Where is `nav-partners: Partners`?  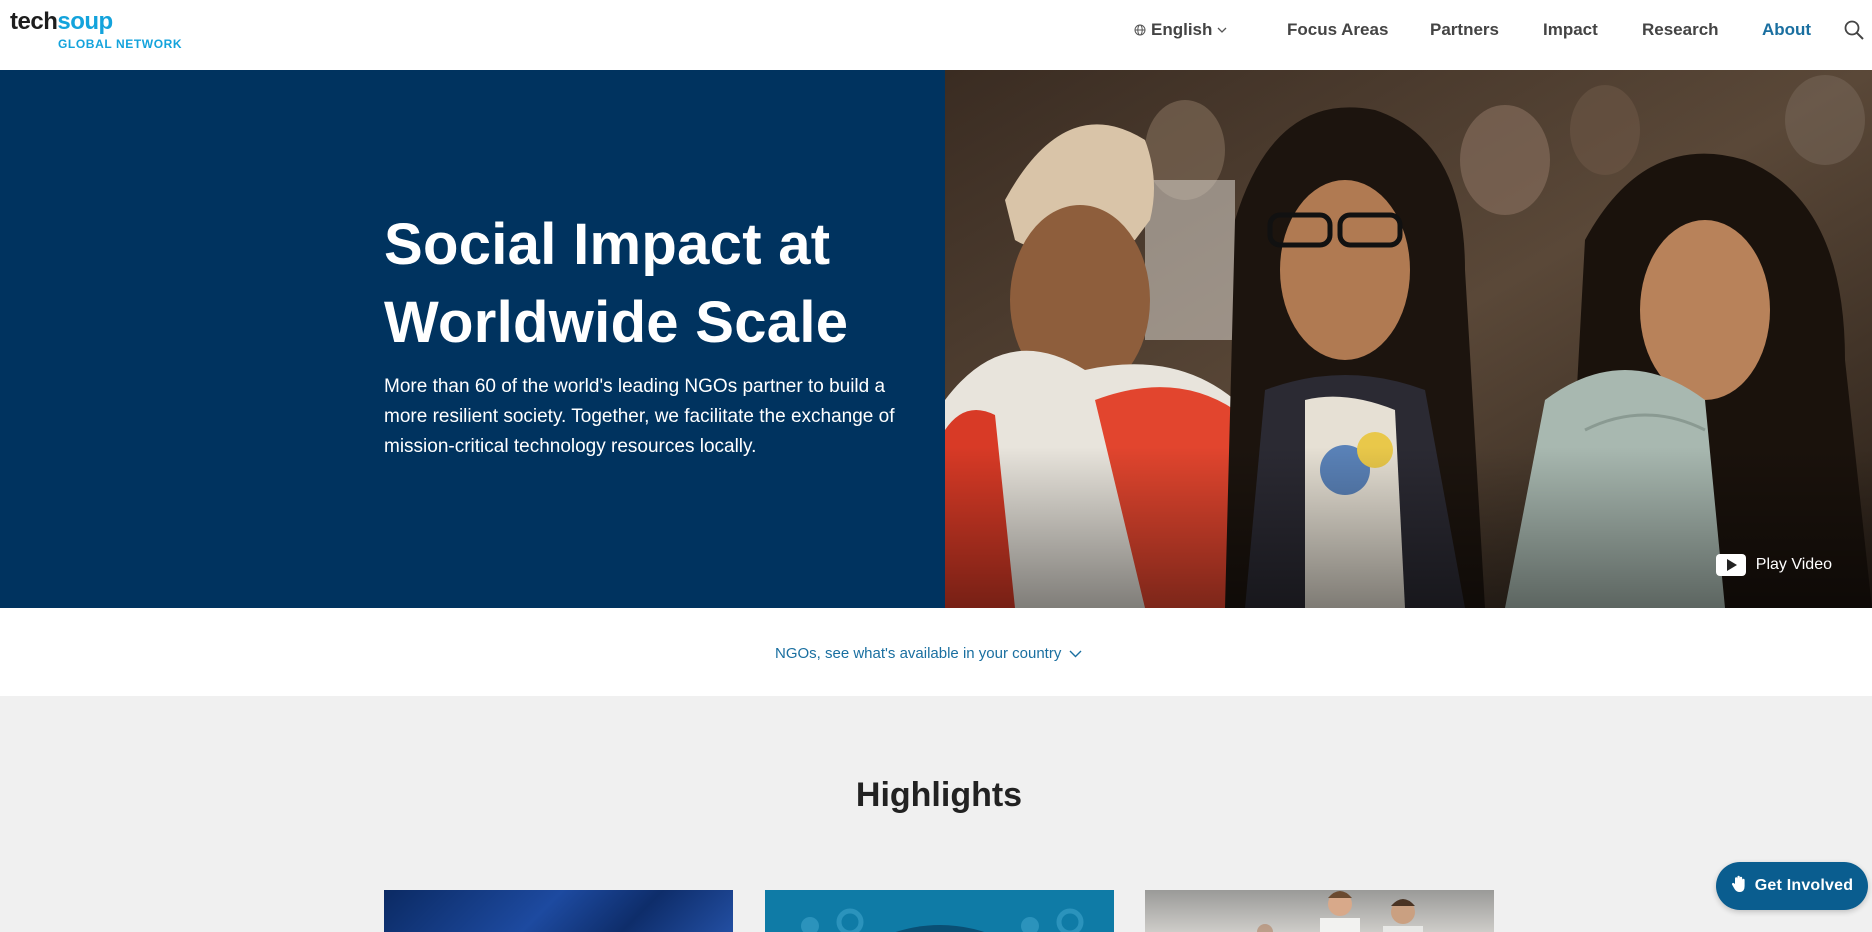
nav-partners: Partners is located at coordinates (1464, 30).